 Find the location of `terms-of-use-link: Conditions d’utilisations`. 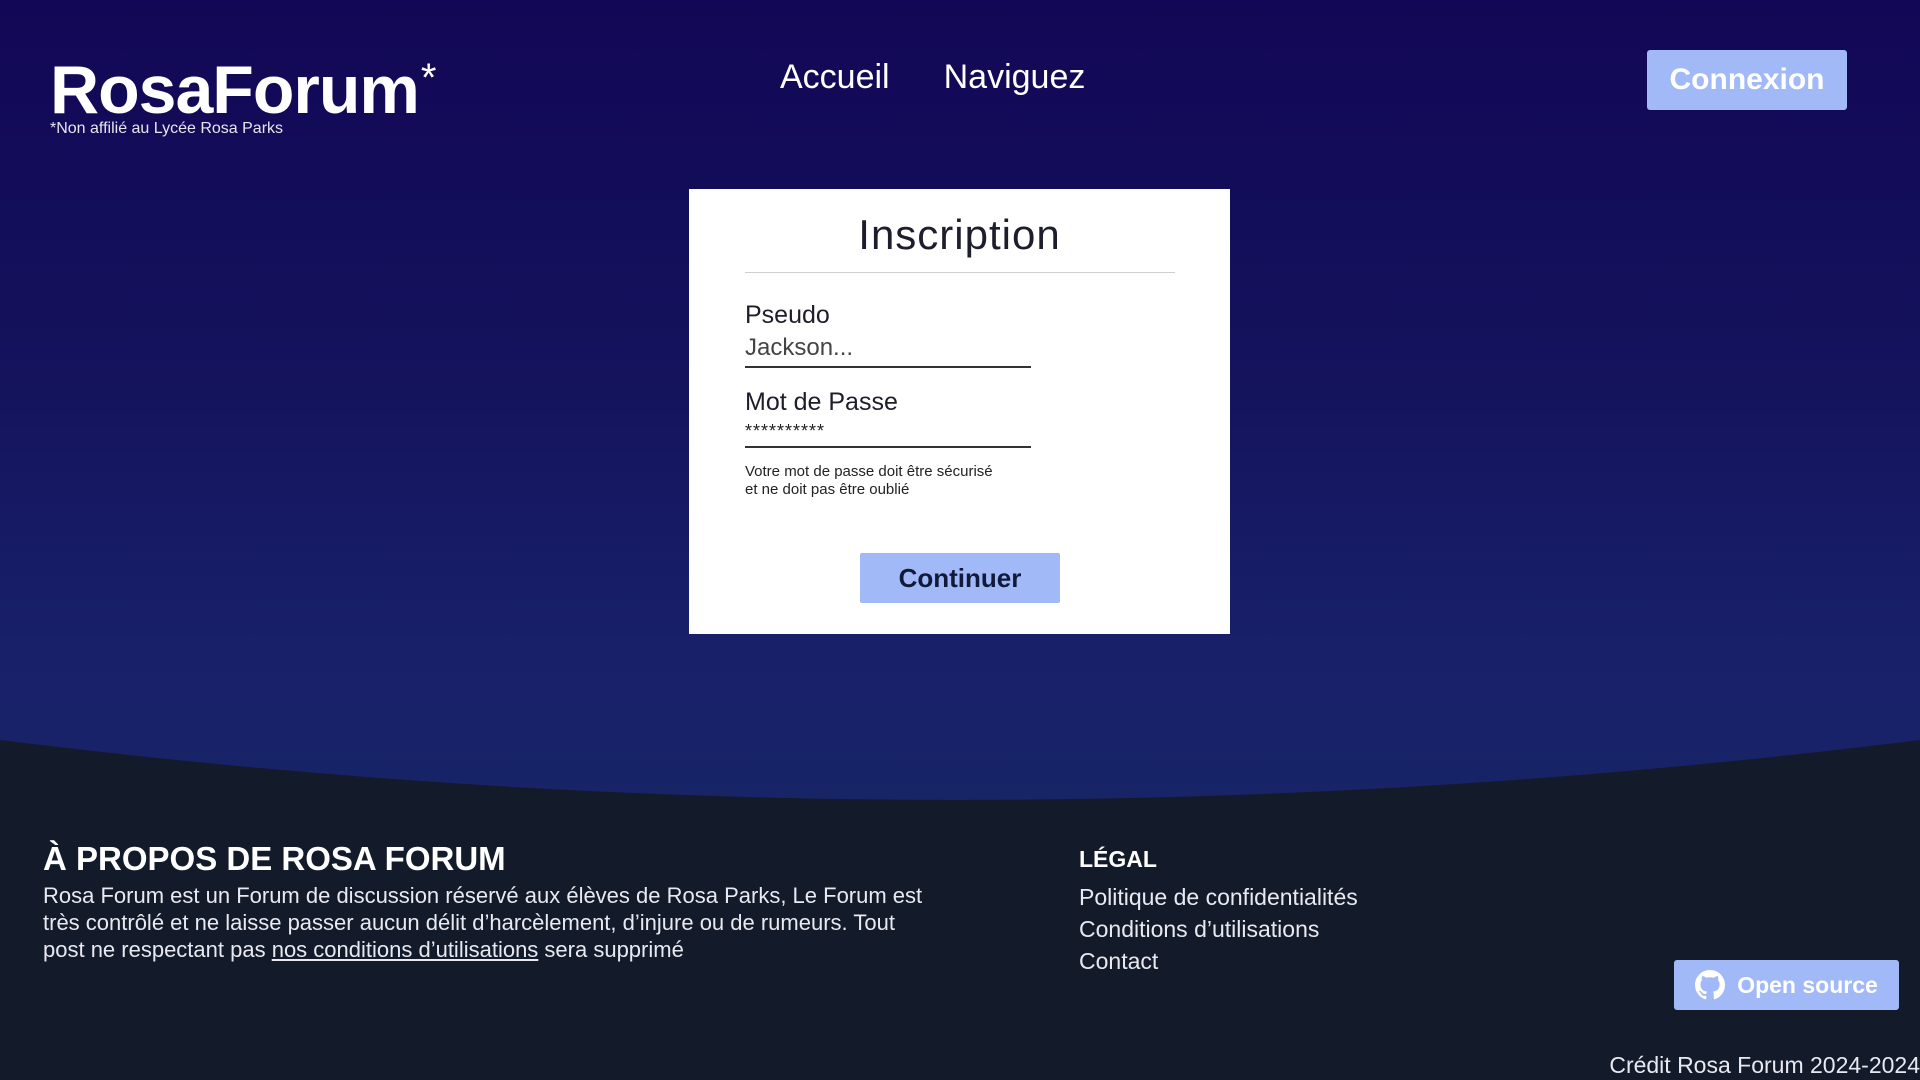

terms-of-use-link: Conditions d’utilisations is located at coordinates (1218, 929).